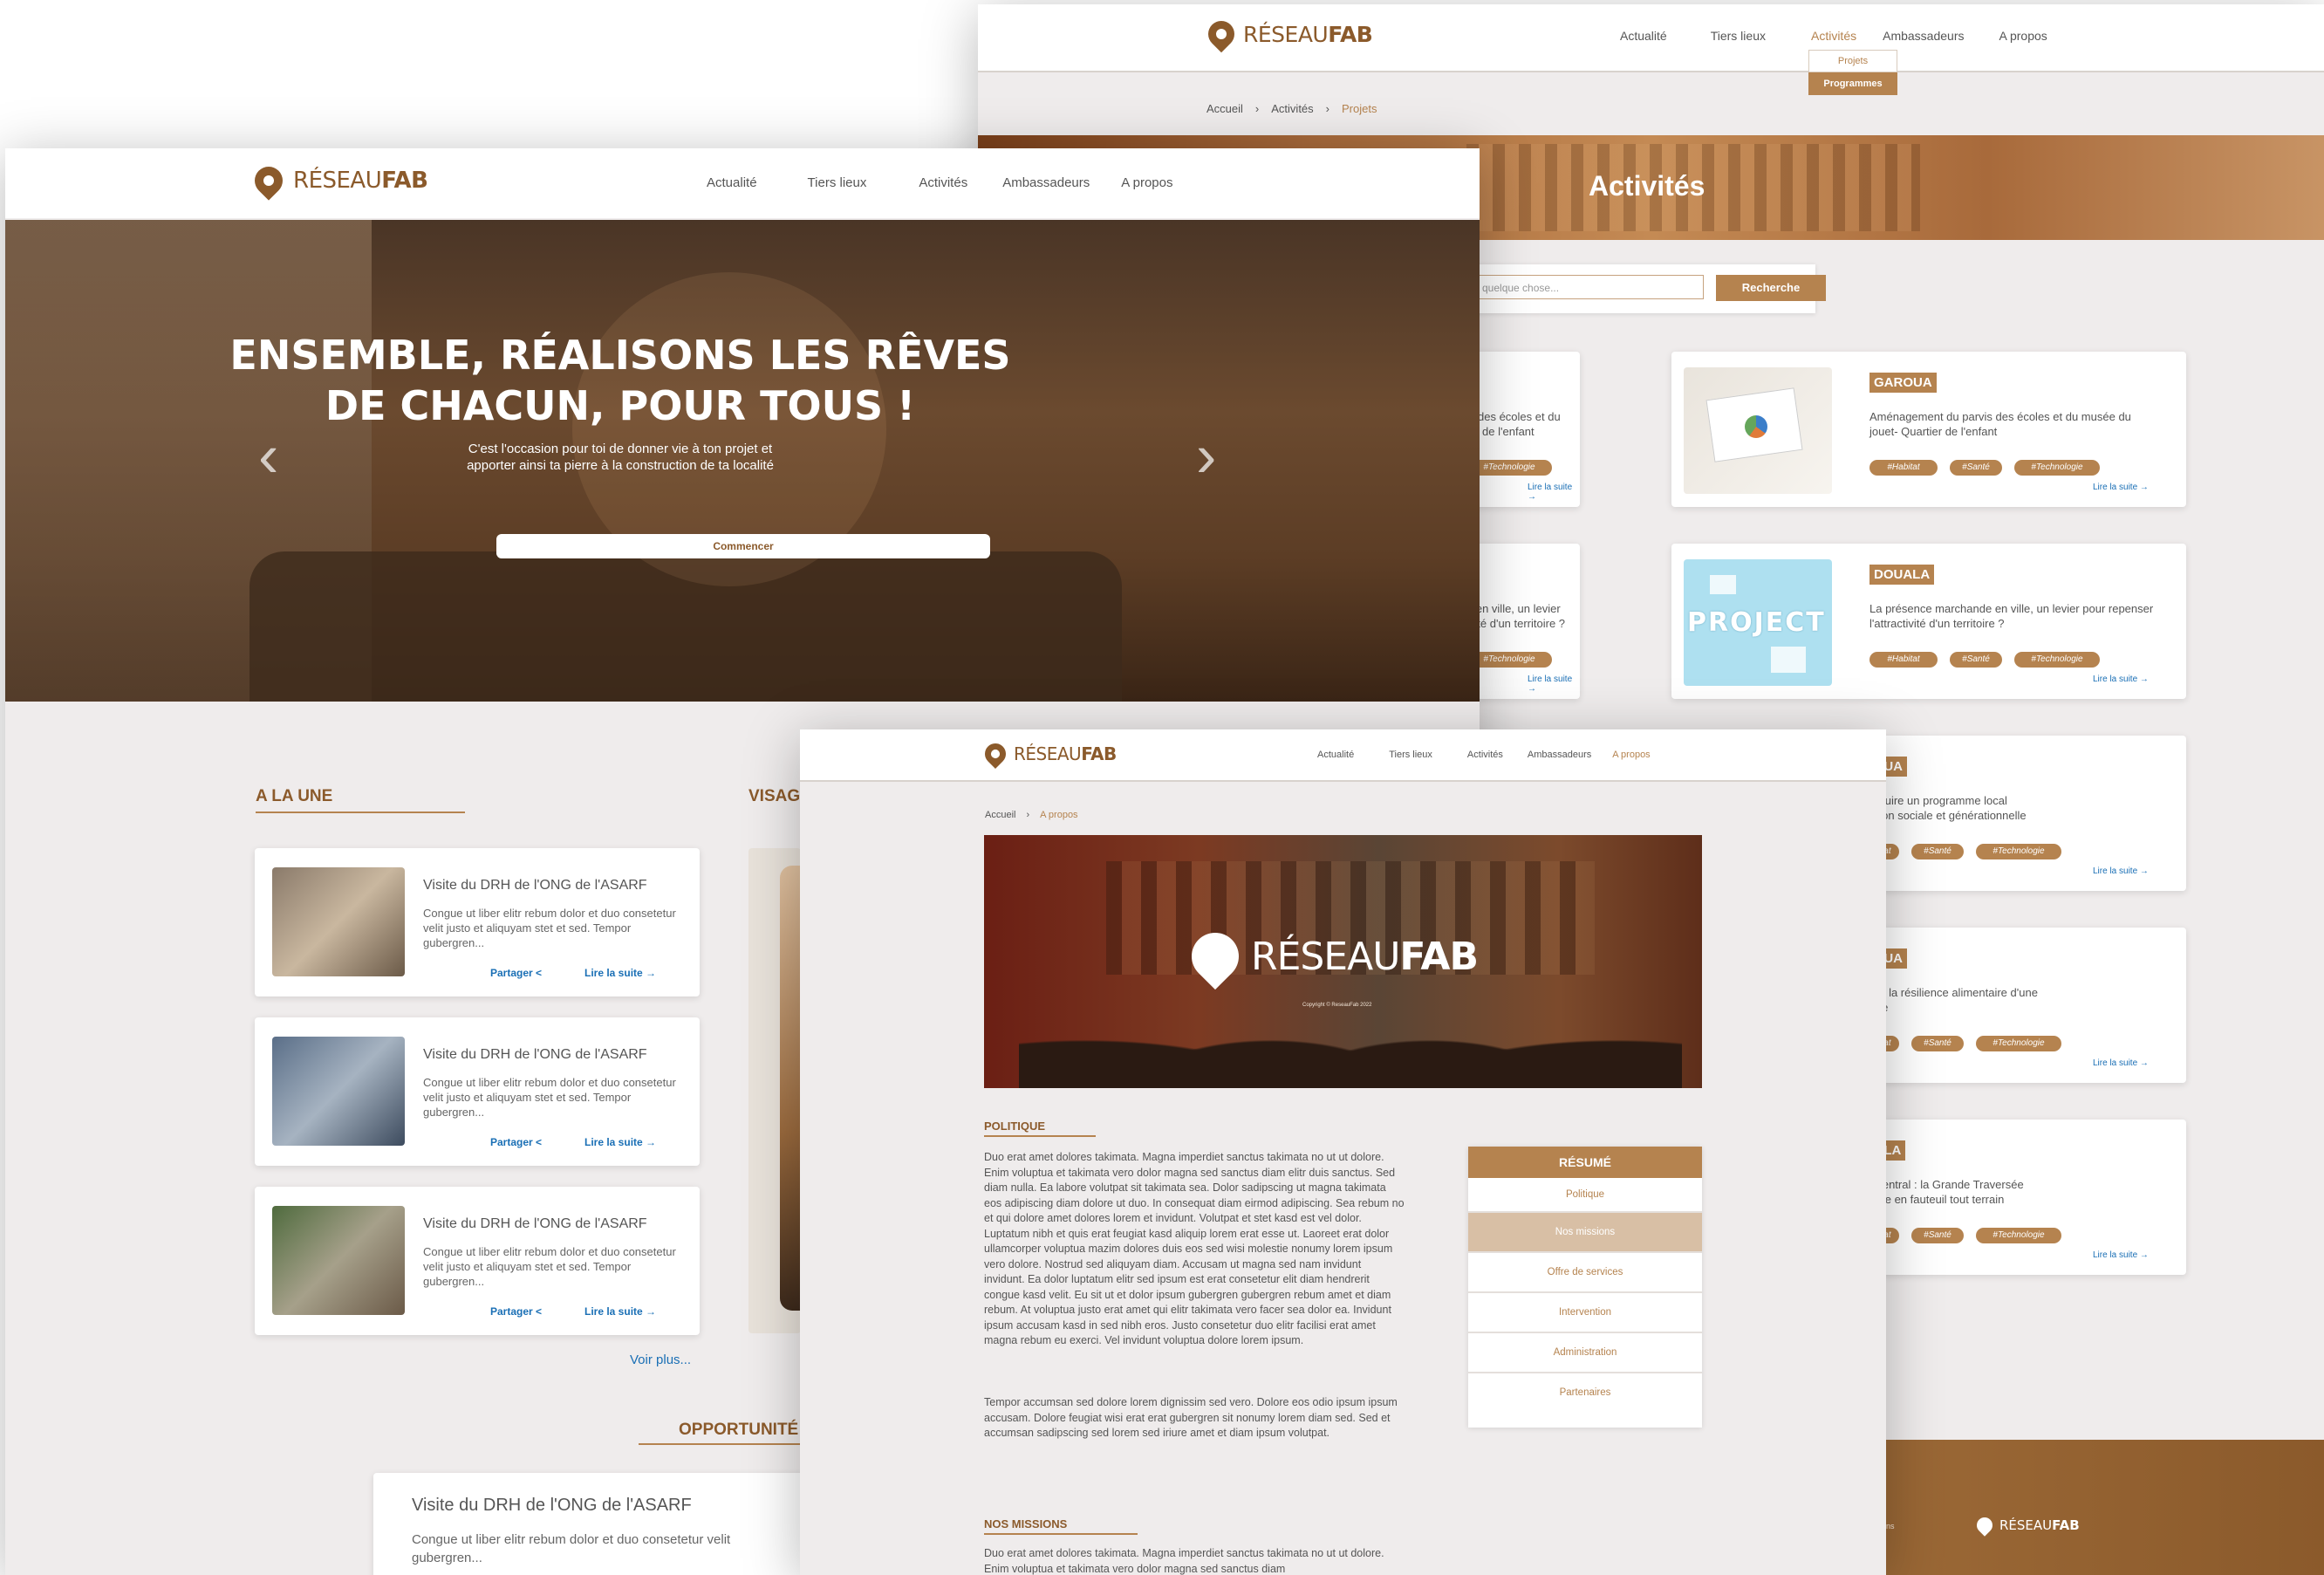 This screenshot has width=2324, height=1575. I want to click on hero-cta-button: Commencer, so click(743, 546).